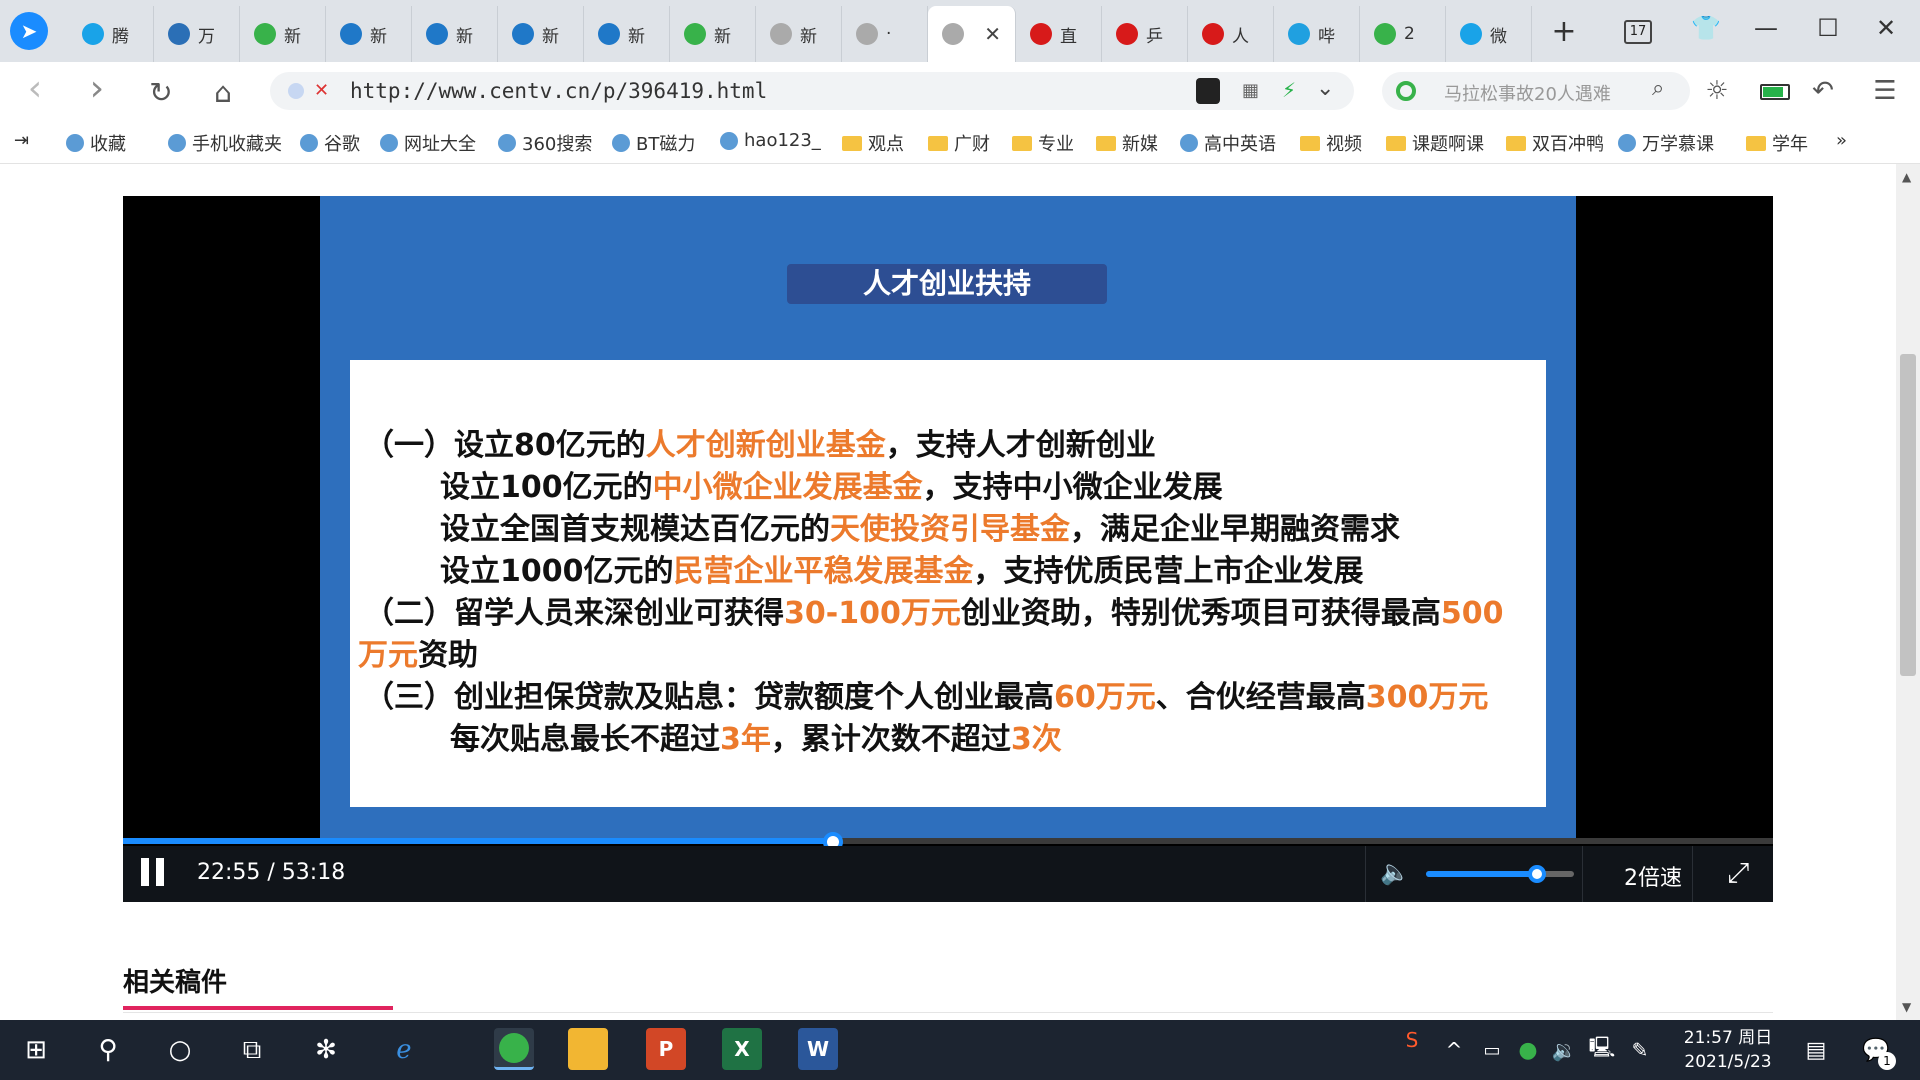 The height and width of the screenshot is (1080, 1920). What do you see at coordinates (742, 1049) in the screenshot?
I see `excel-icon: X` at bounding box center [742, 1049].